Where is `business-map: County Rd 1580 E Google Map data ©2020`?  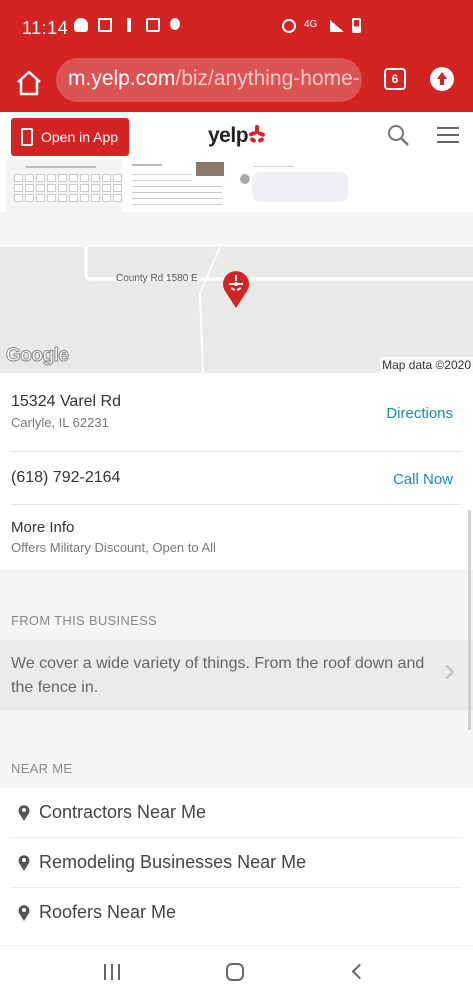
business-map: County Rd 1580 E Google Map data ©2020 is located at coordinates (236, 310).